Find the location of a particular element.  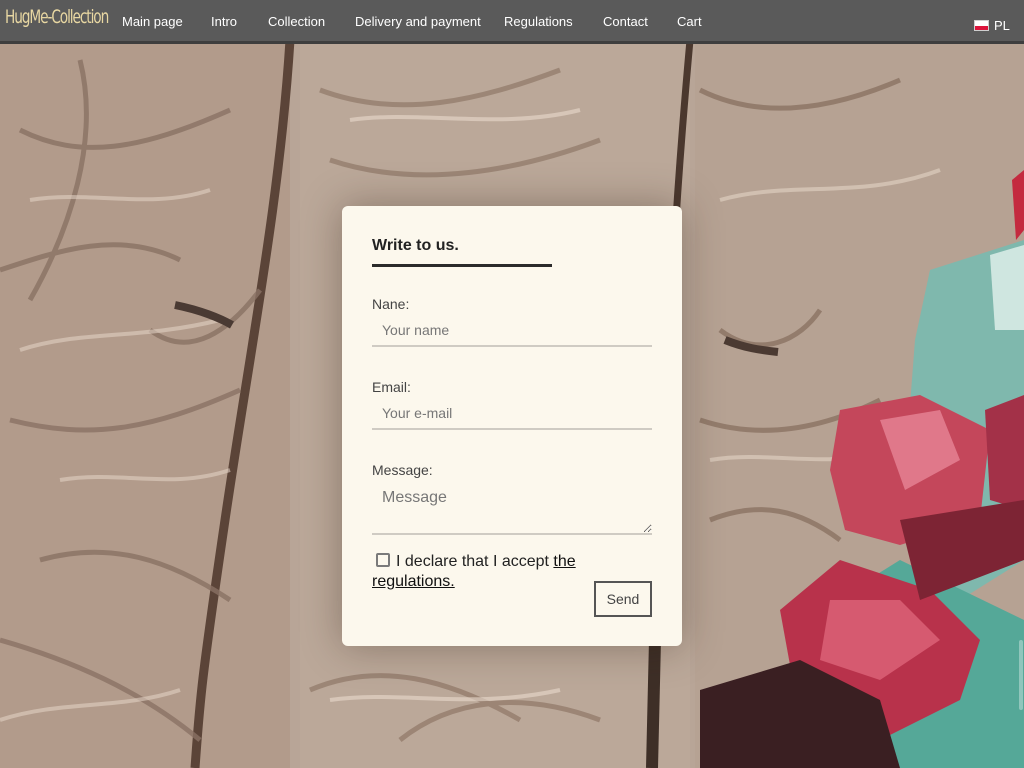

title-underline is located at coordinates (462, 265).